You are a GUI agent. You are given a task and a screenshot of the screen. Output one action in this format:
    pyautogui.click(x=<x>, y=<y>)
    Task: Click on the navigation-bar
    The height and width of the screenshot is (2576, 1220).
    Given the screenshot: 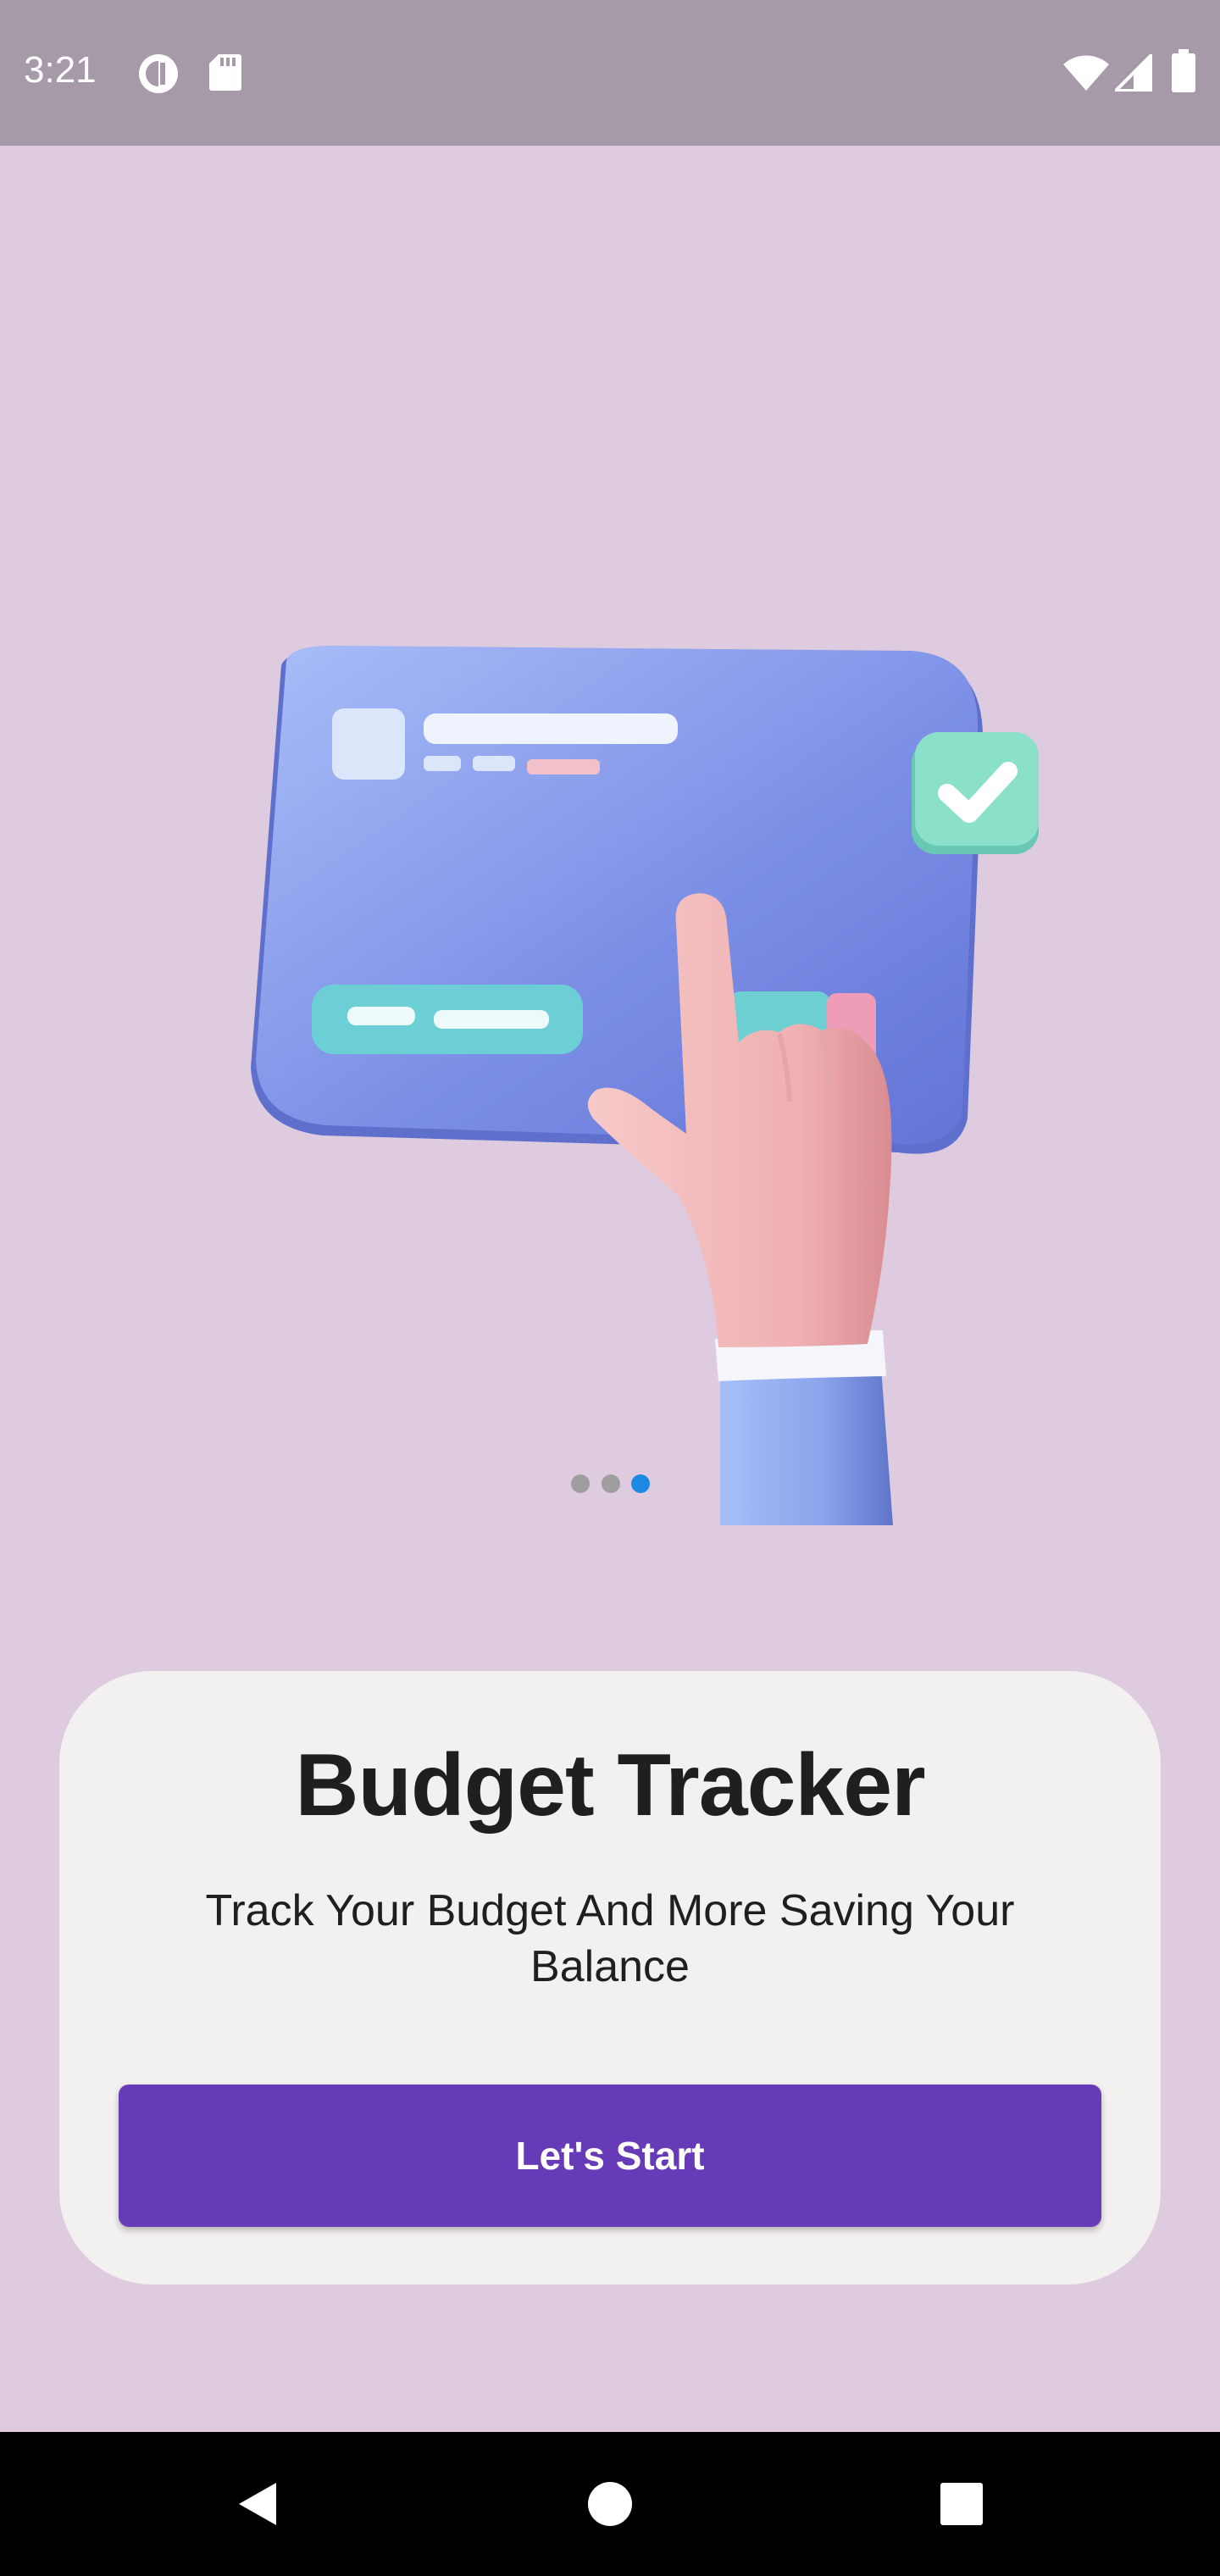 What is the action you would take?
    pyautogui.click(x=610, y=2504)
    